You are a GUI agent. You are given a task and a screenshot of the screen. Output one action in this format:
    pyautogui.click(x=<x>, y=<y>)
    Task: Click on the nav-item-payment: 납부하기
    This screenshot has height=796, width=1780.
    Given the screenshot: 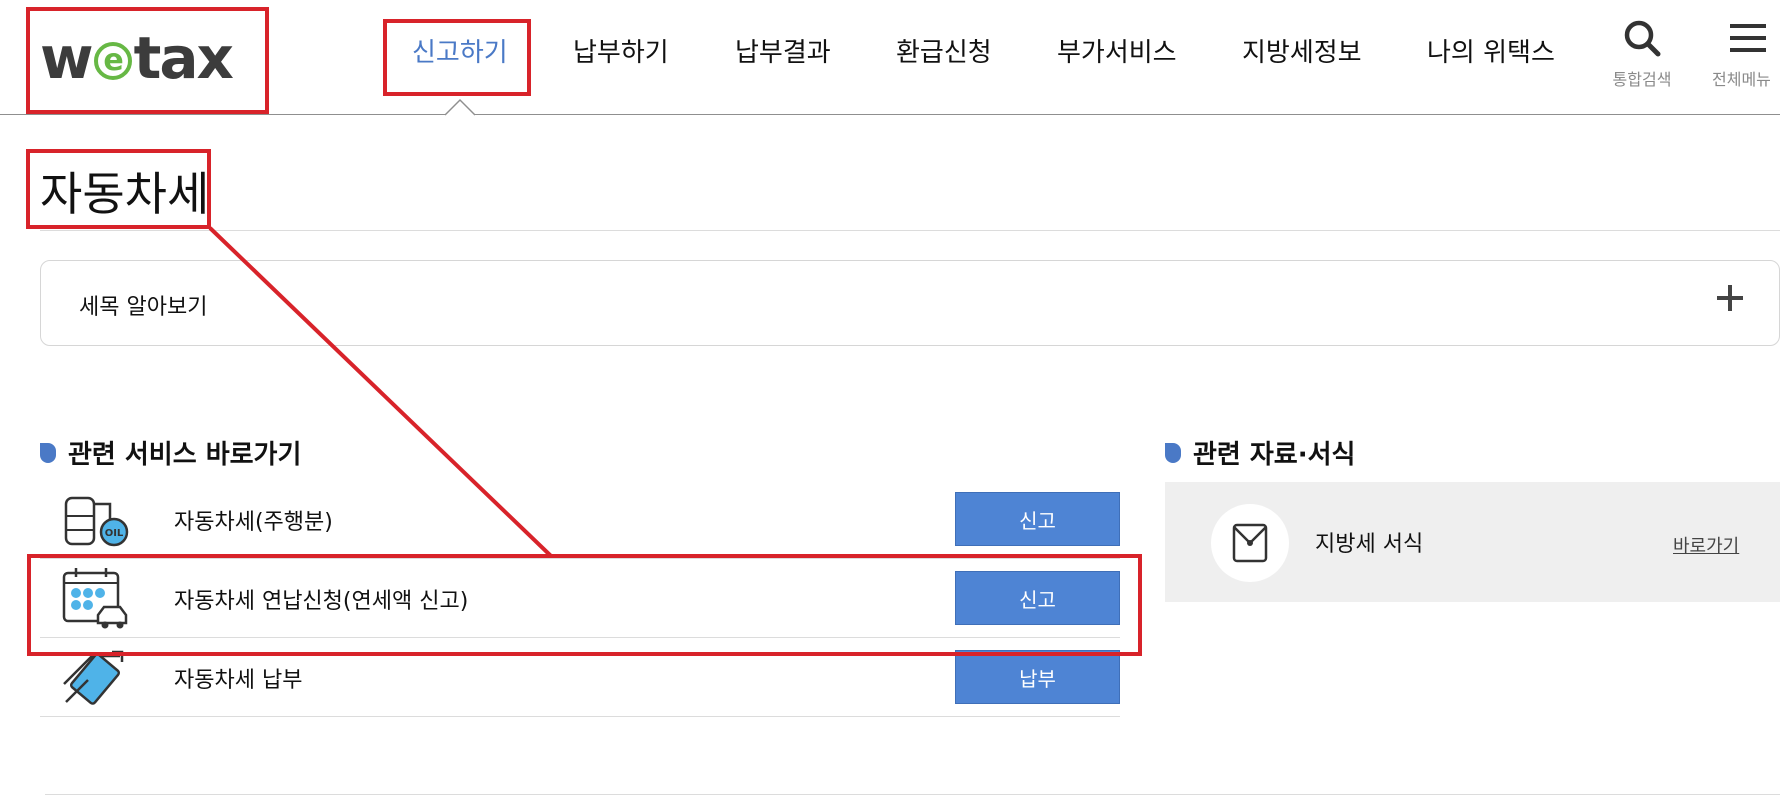 What is the action you would take?
    pyautogui.click(x=621, y=50)
    